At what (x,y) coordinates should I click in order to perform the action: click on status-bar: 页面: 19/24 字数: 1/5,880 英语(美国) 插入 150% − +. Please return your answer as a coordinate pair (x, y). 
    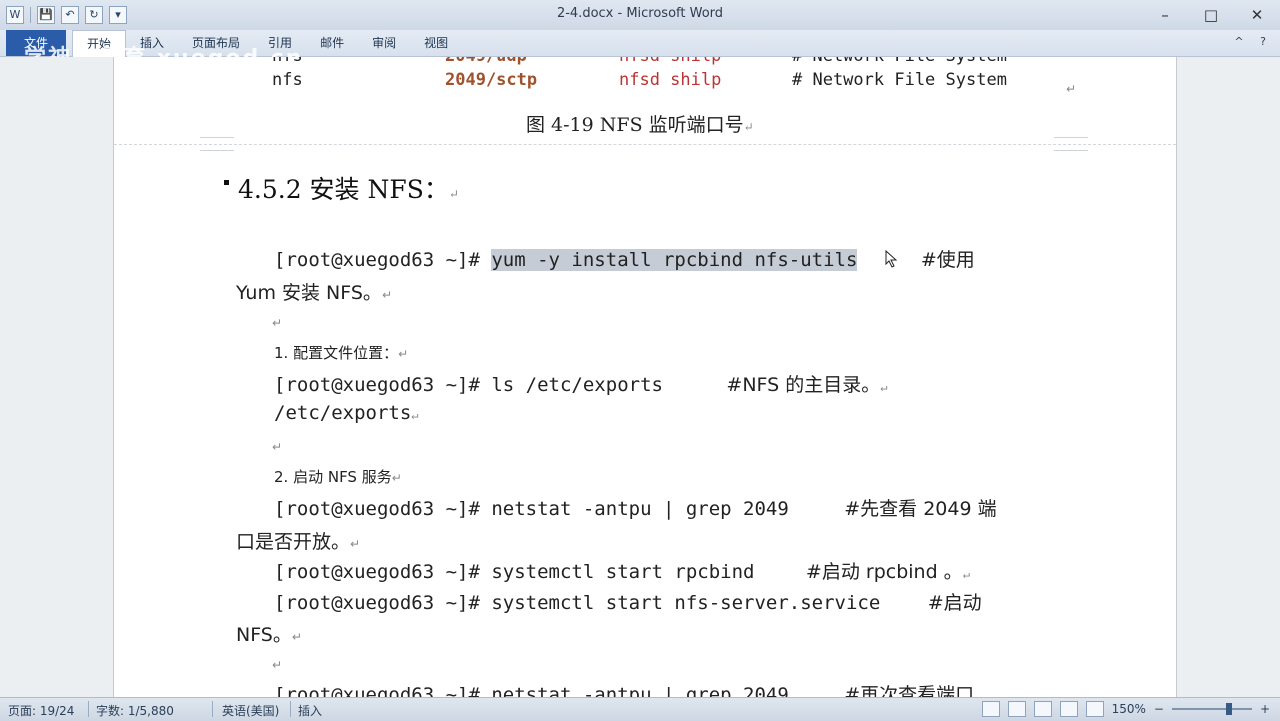
    Looking at the image, I should click on (640, 709).